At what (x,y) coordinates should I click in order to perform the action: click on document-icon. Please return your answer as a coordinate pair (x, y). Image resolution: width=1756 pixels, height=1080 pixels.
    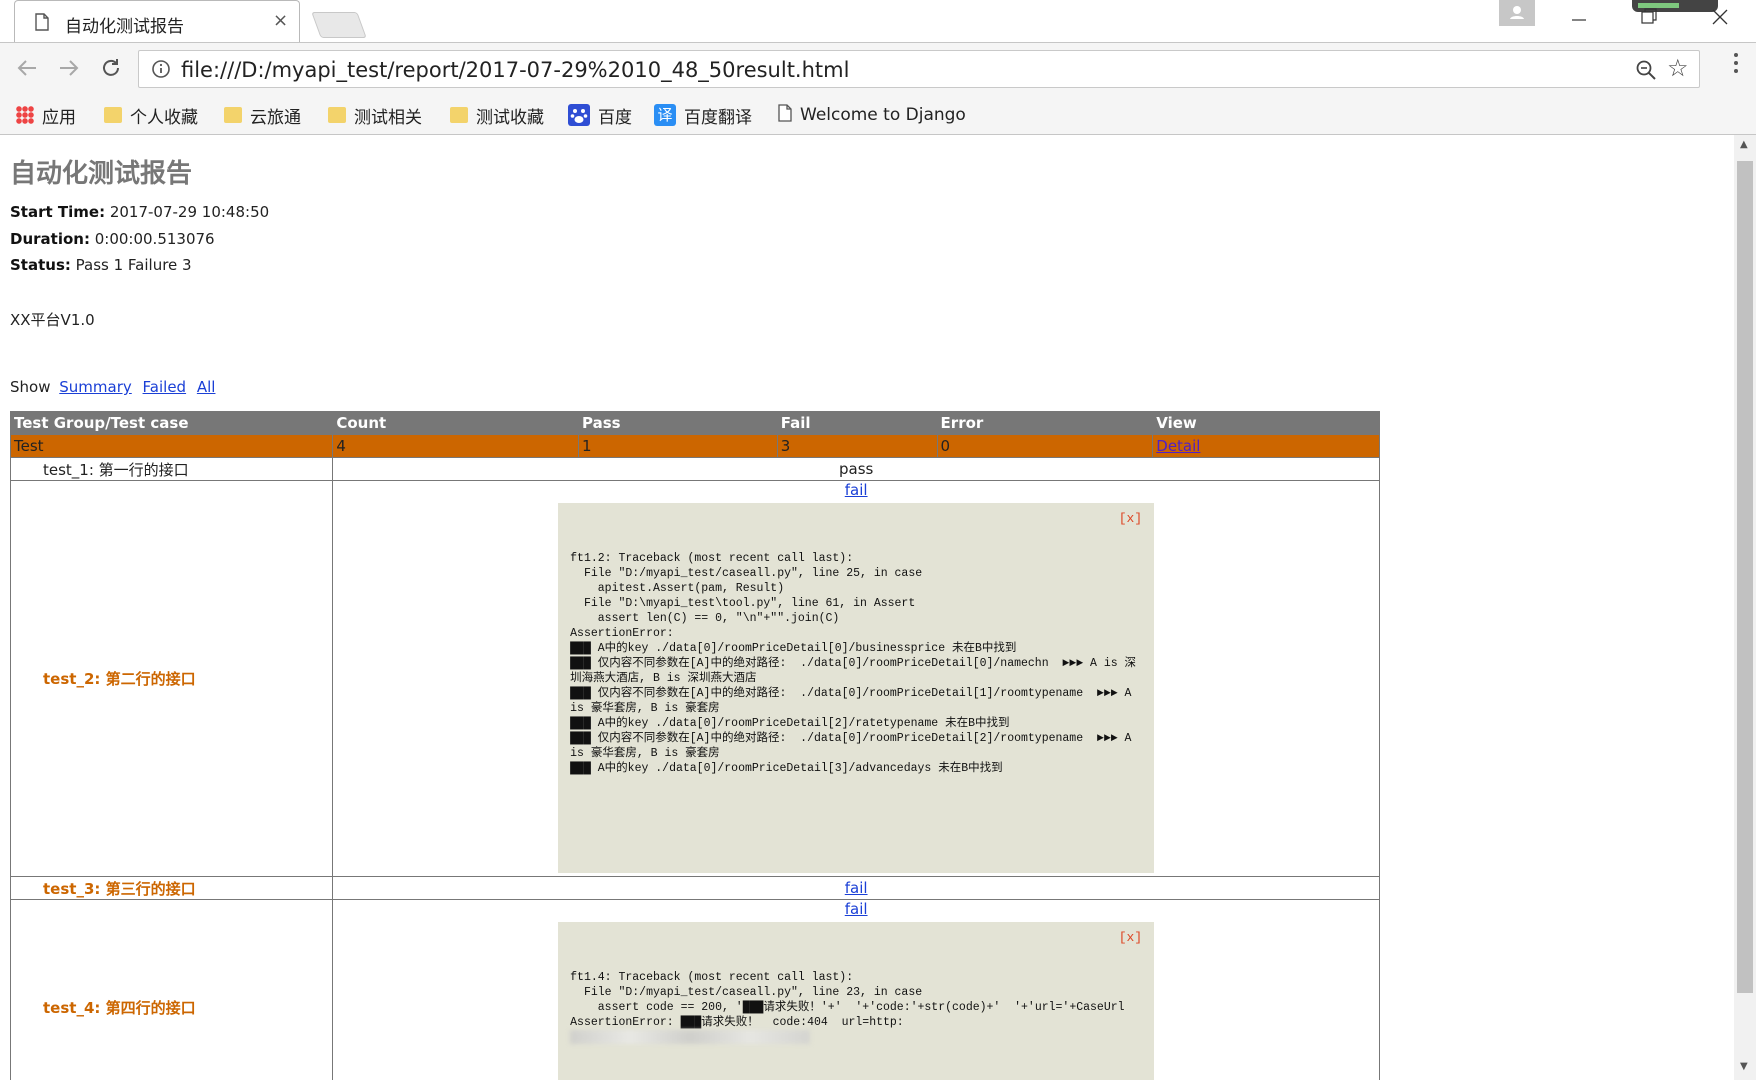
    Looking at the image, I should click on (42, 24).